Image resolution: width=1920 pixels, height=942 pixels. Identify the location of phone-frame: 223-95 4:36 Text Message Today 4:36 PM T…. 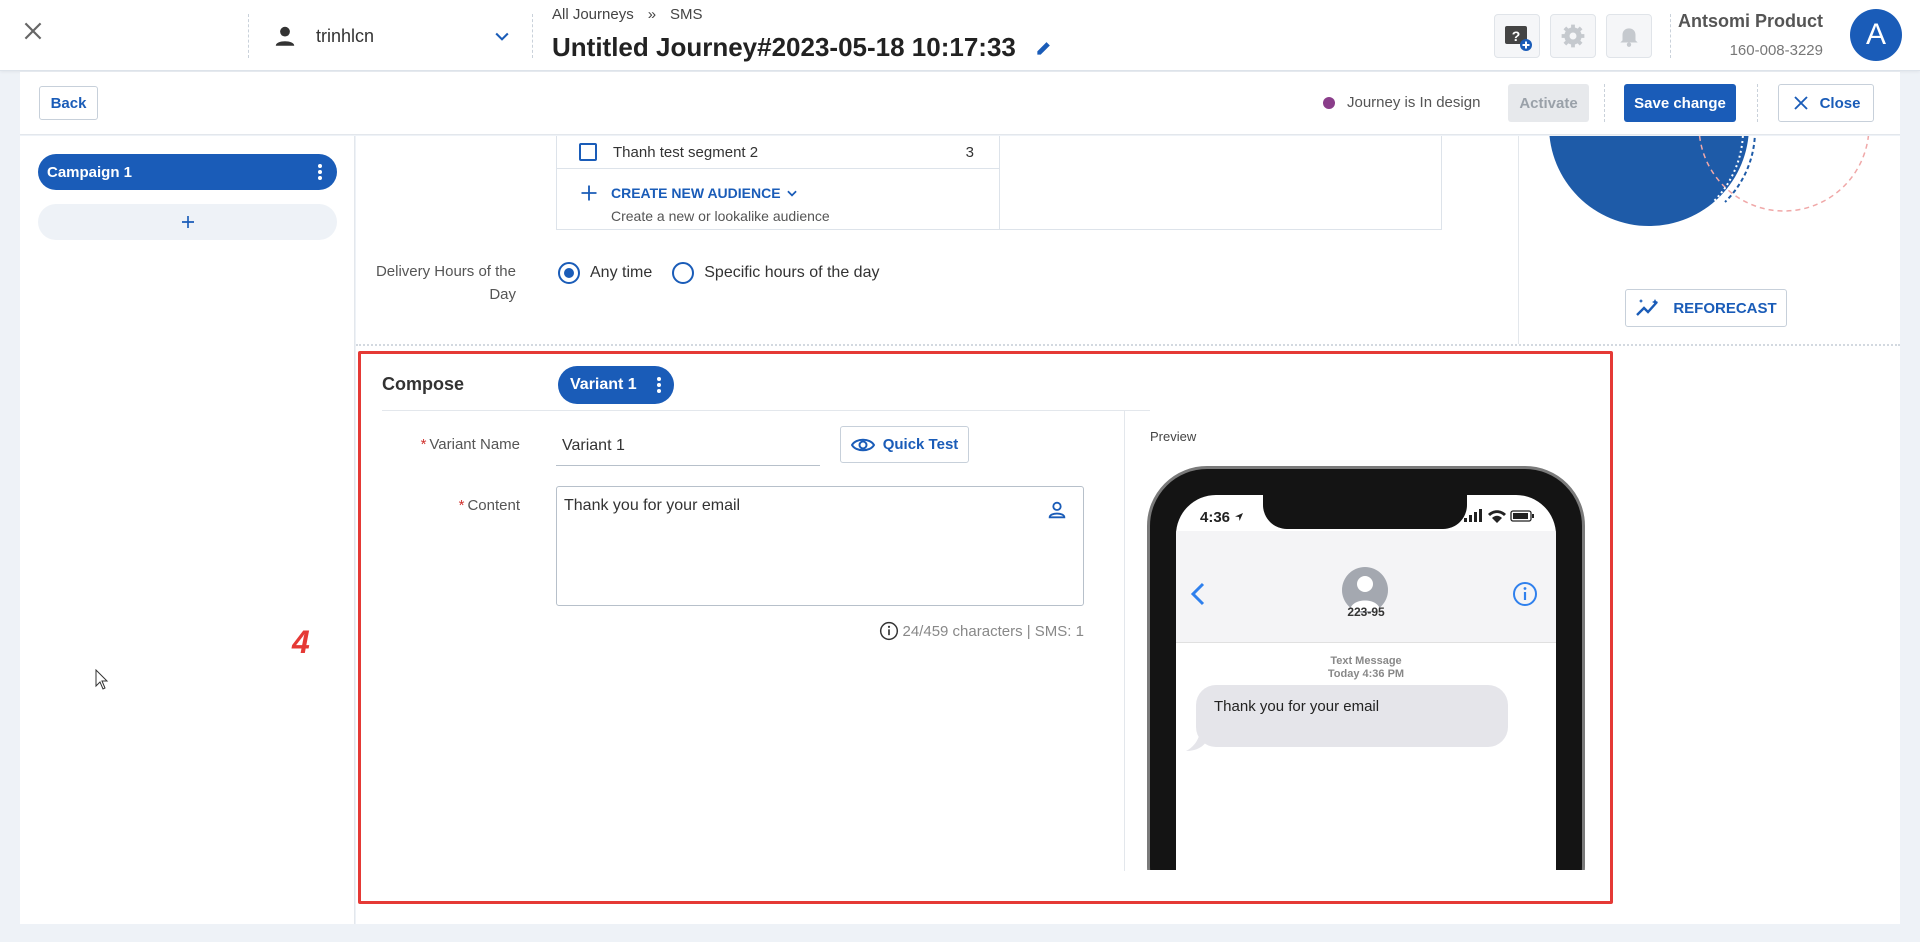
(1366, 668).